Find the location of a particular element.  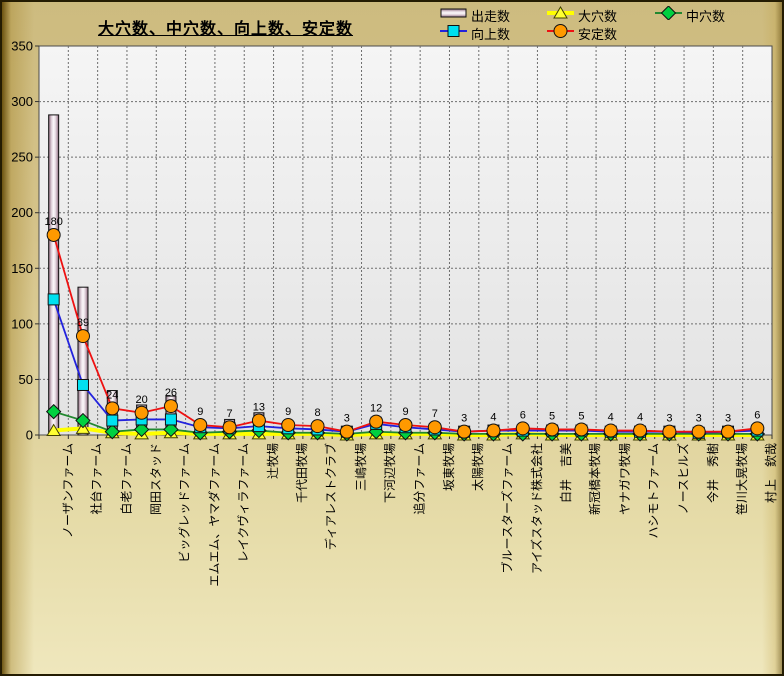

x-axis-label: 三嶋牧場 is located at coordinates (360, 467).